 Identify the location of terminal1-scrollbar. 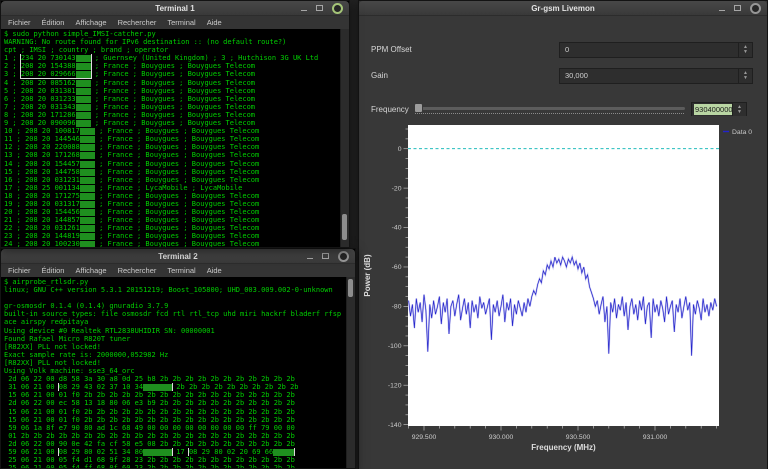
(344, 138).